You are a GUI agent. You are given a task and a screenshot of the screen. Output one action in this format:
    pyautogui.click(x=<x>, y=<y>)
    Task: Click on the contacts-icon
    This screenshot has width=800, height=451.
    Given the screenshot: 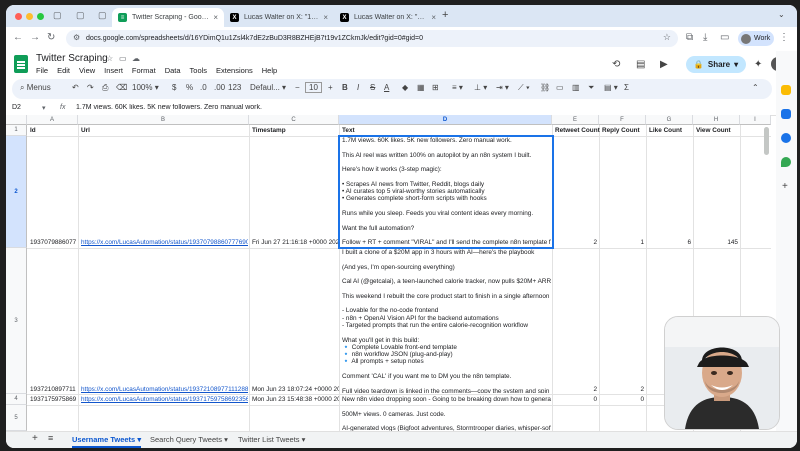 What is the action you would take?
    pyautogui.click(x=786, y=138)
    